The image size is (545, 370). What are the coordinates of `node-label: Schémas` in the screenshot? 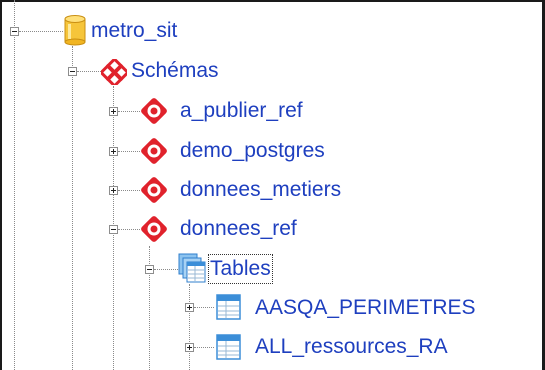 It's located at (175, 70).